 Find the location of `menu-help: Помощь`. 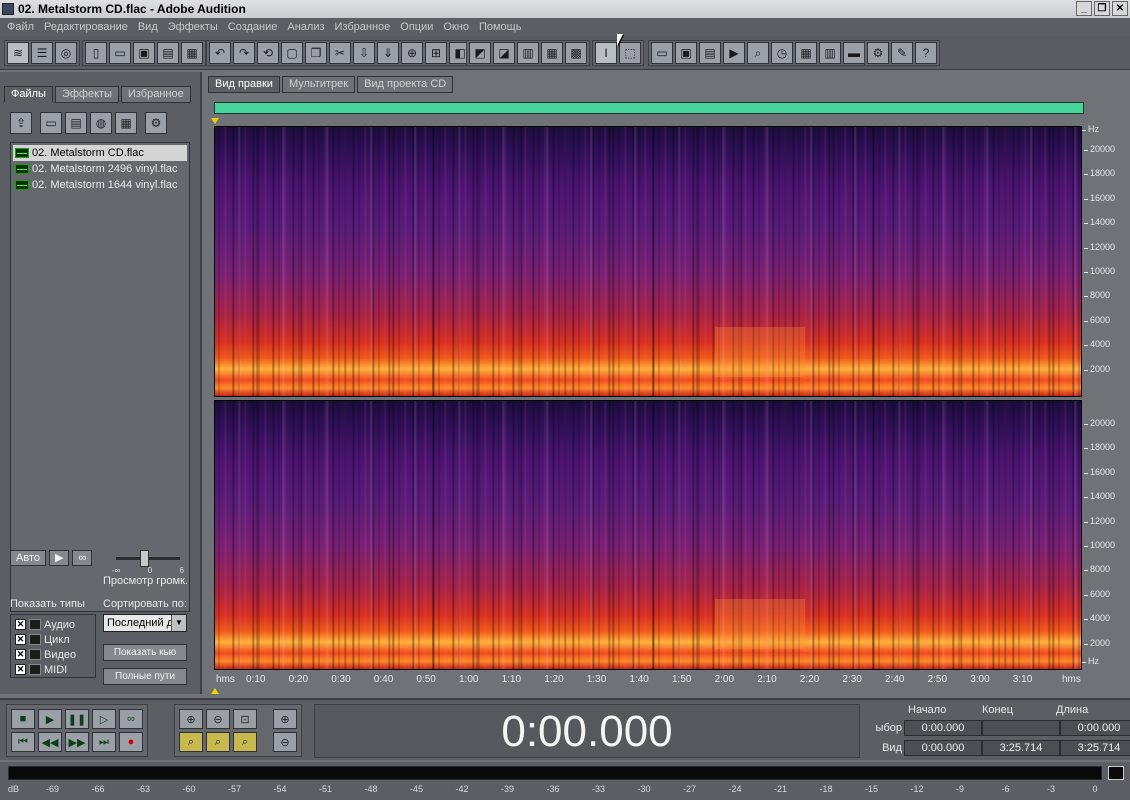

menu-help: Помощь is located at coordinates (500, 27).